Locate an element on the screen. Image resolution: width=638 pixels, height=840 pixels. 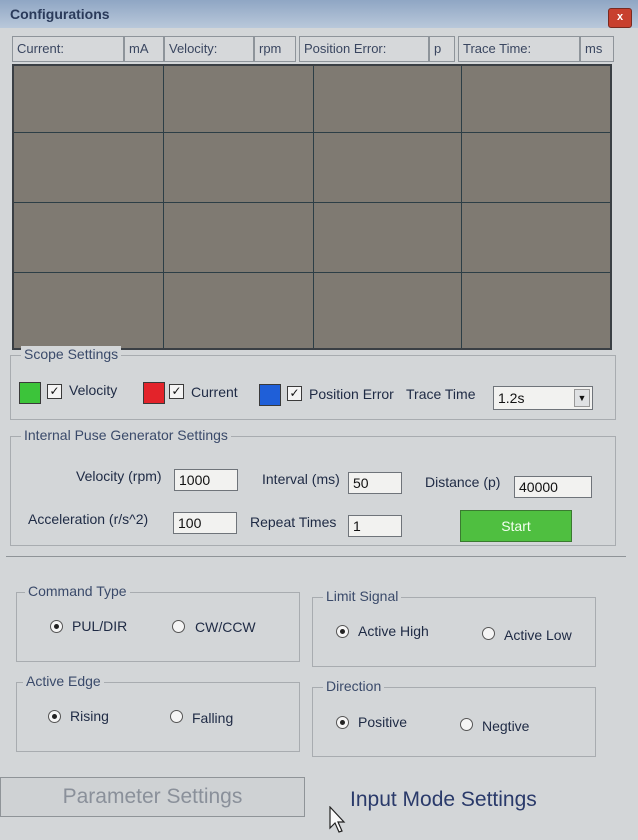
pg-repeat-input is located at coordinates (375, 526).